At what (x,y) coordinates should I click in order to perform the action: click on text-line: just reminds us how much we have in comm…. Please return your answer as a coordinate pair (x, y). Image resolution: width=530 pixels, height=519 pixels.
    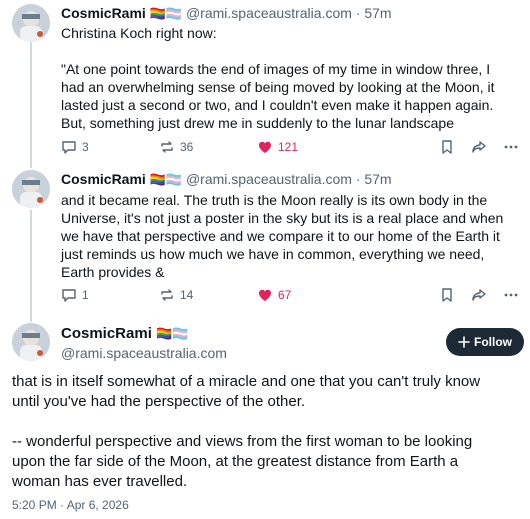
    Looking at the image, I should click on (273, 254).